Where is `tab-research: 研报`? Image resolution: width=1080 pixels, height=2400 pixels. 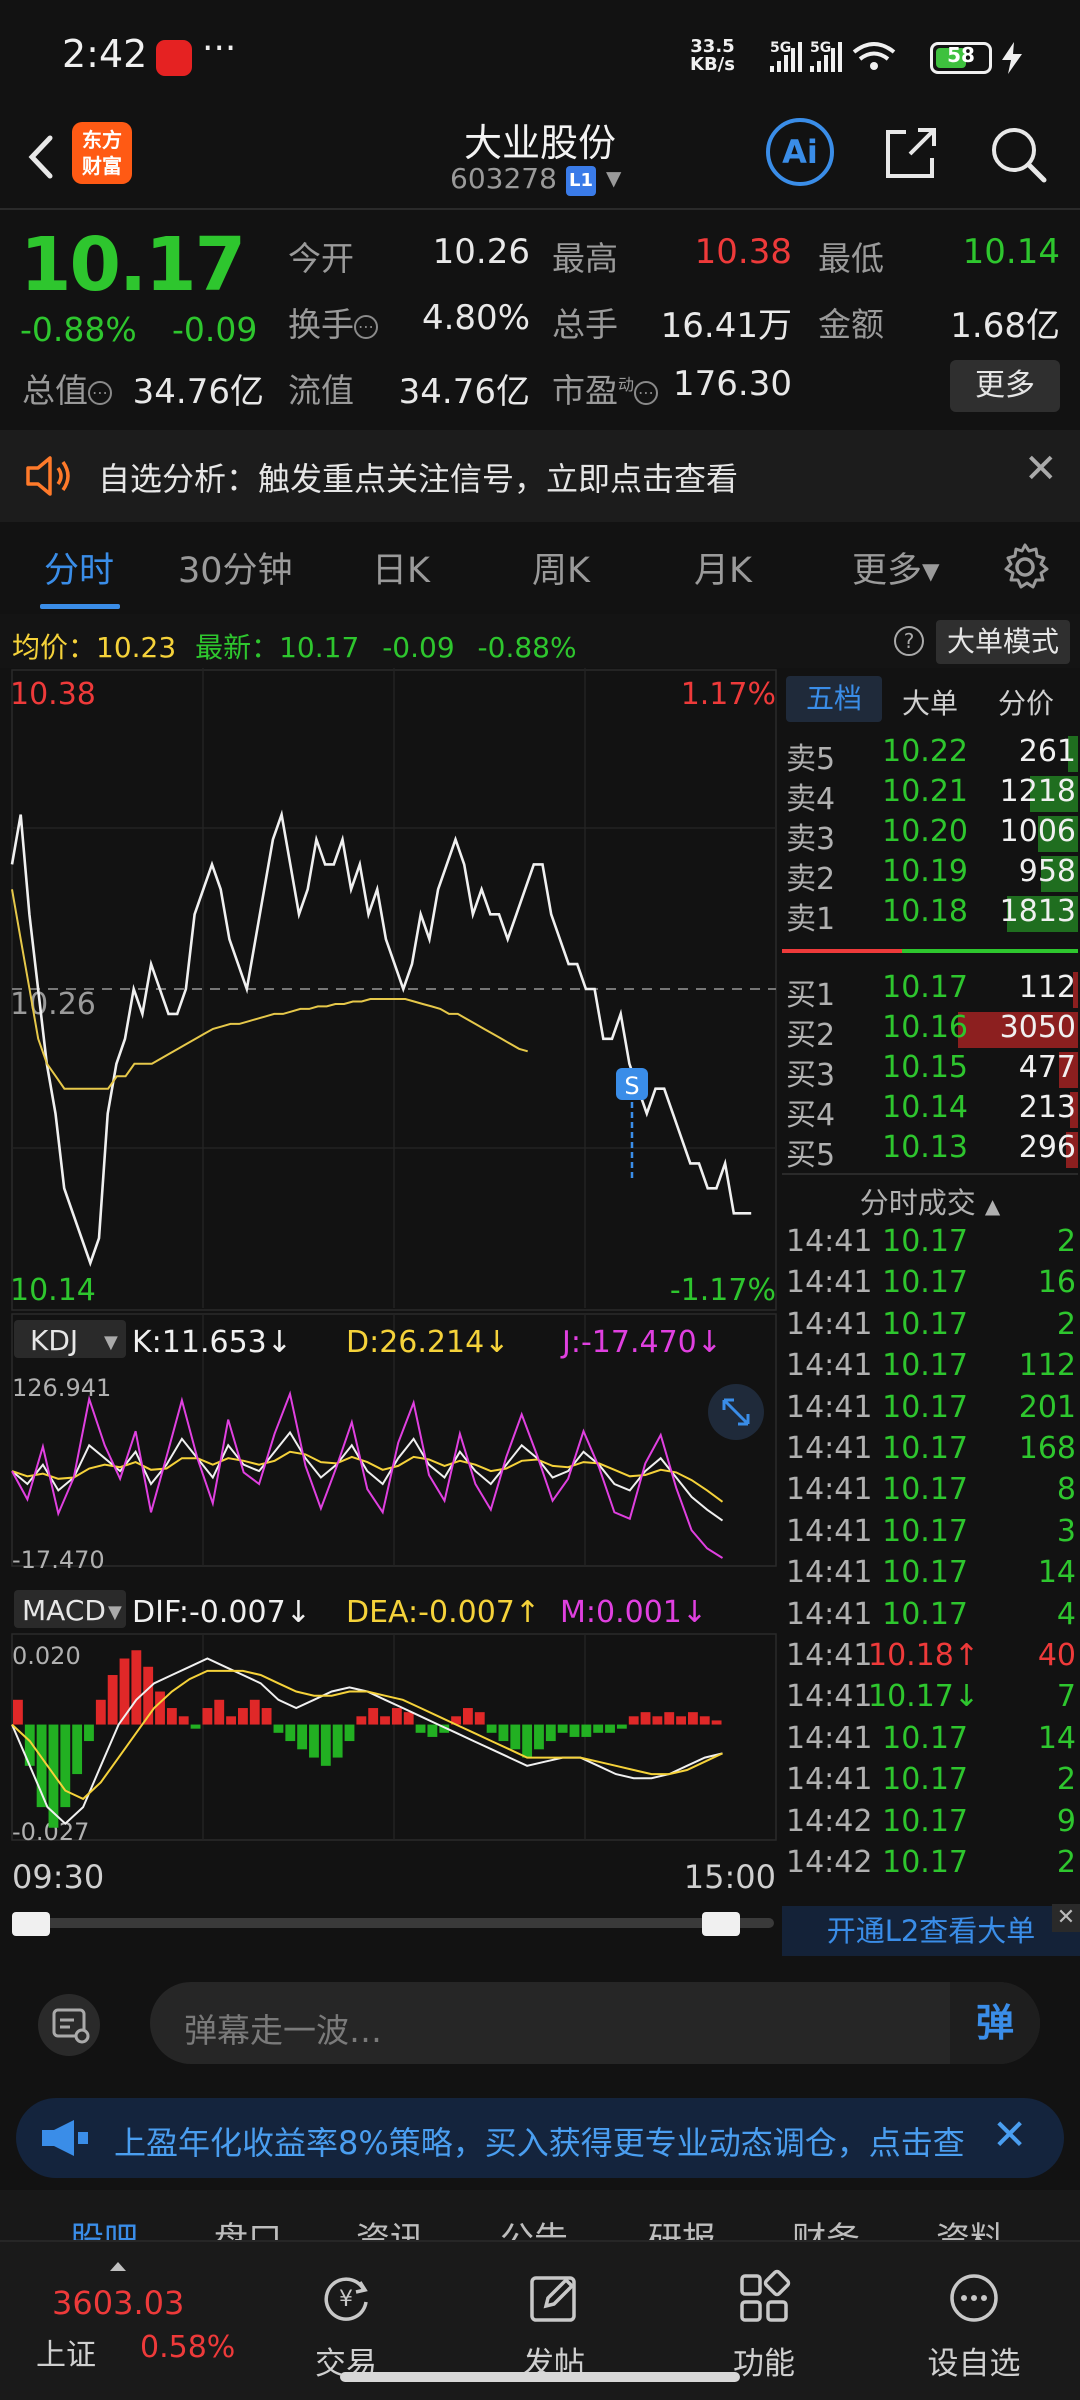
tab-research: 研报 is located at coordinates (682, 2226).